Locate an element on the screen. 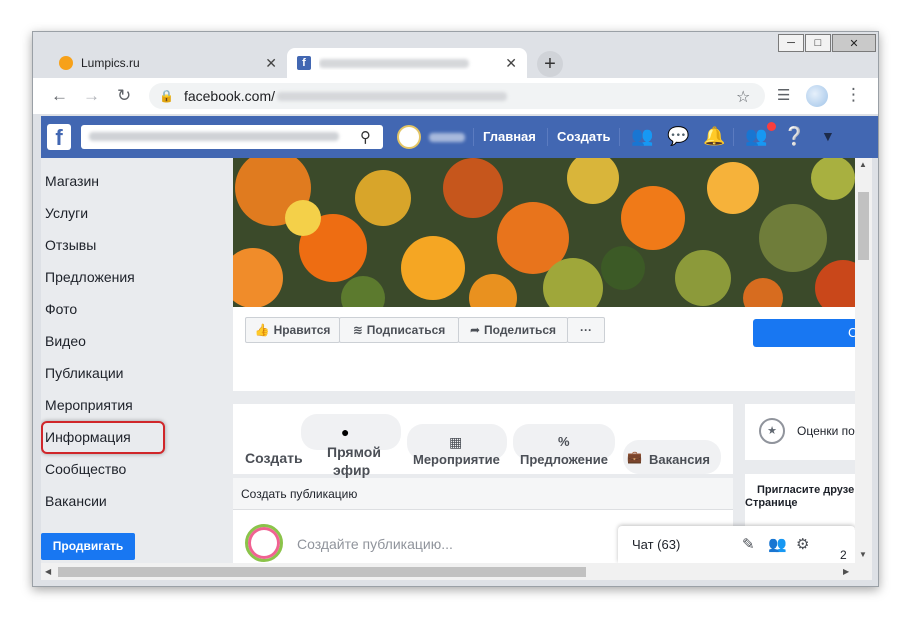 Image resolution: width=911 pixels, height=620 pixels. sidebar-item-events: Мероприятия is located at coordinates (89, 405).